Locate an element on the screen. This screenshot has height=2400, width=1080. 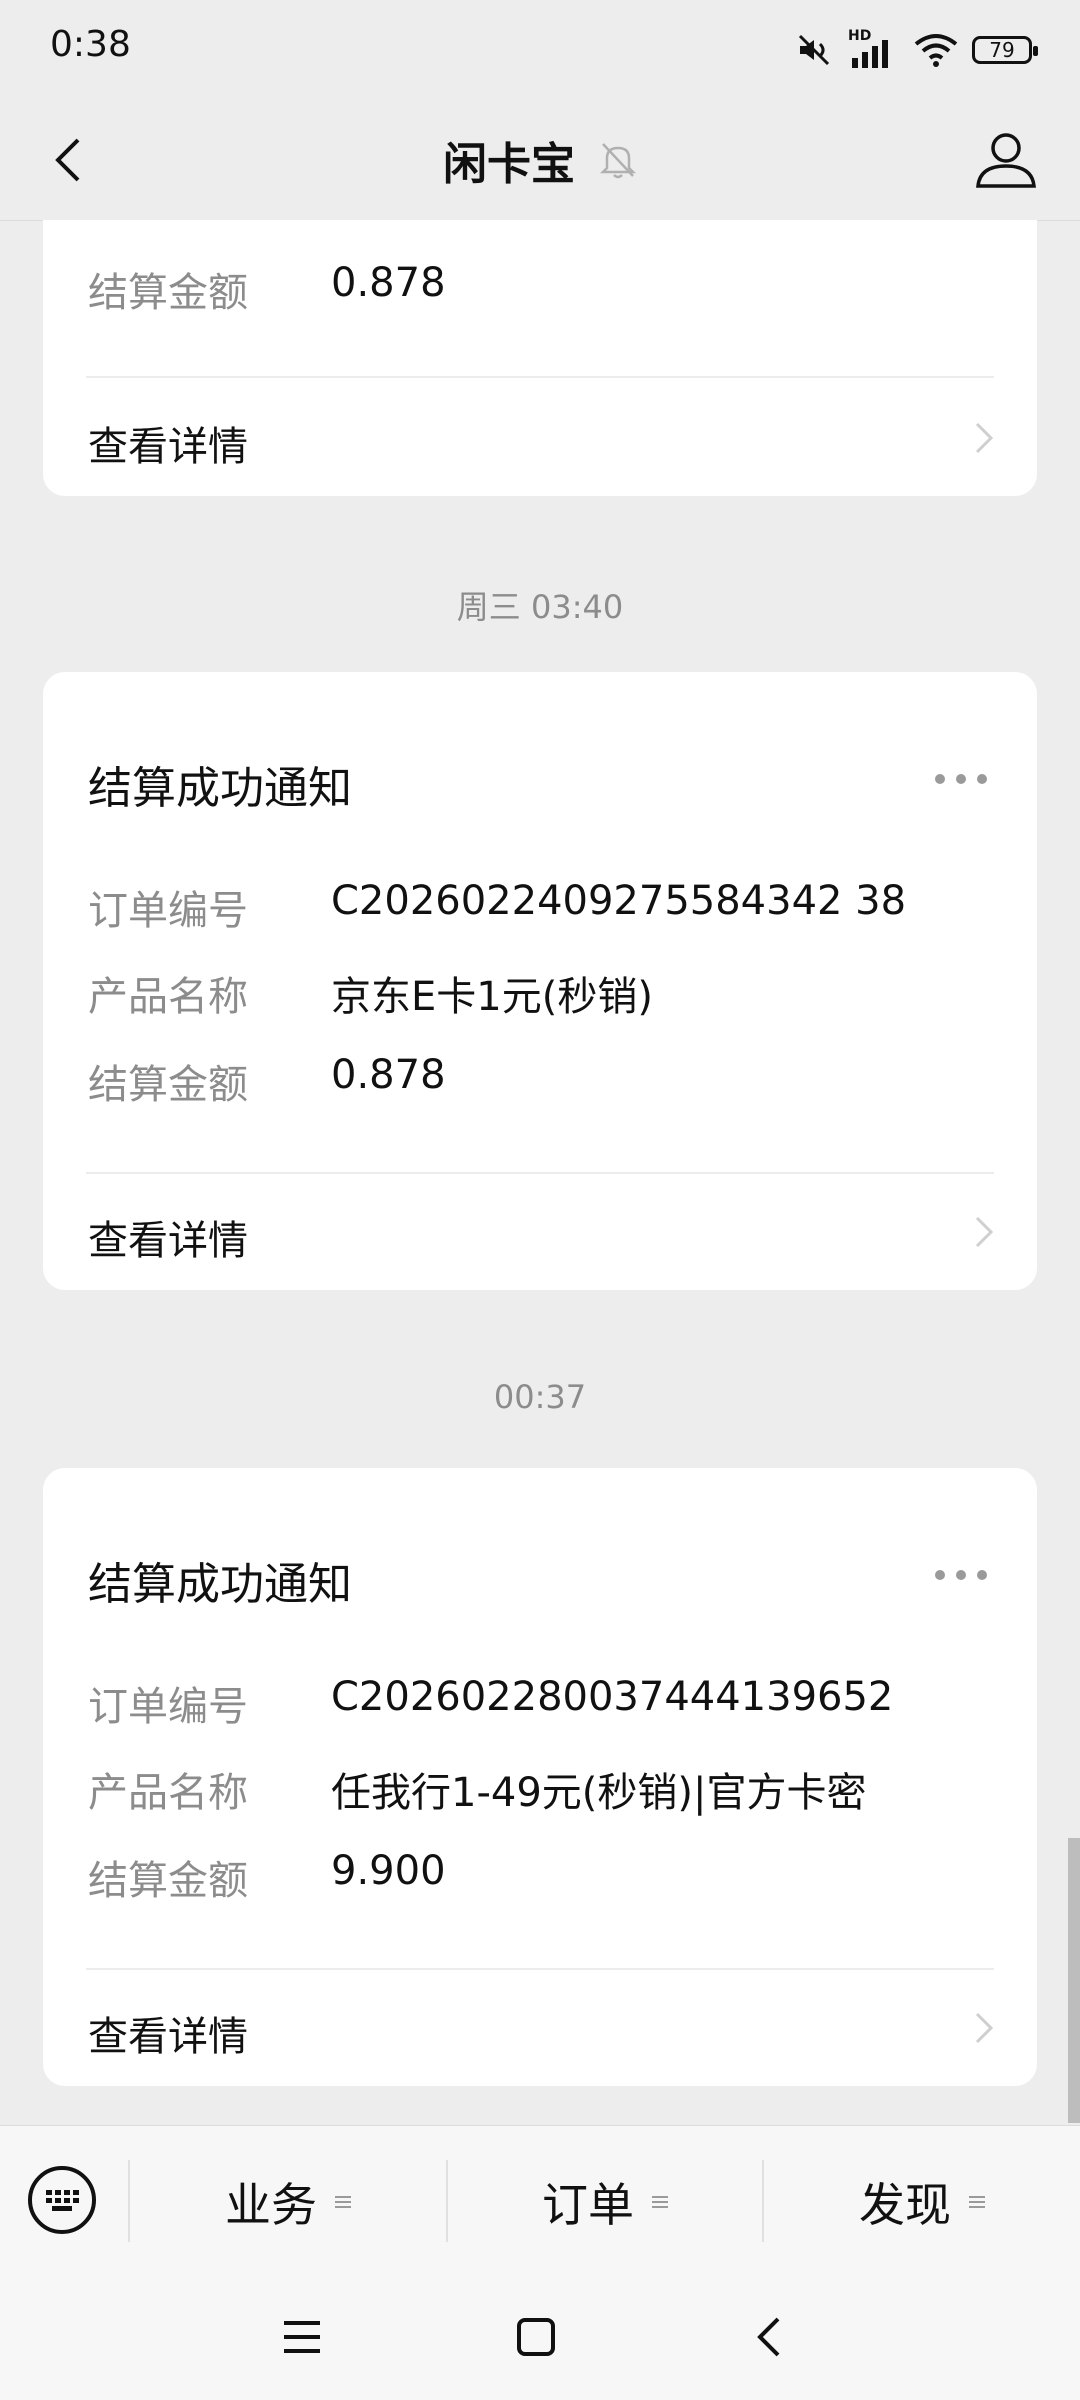
status-time: 0:38 is located at coordinates (90, 44).